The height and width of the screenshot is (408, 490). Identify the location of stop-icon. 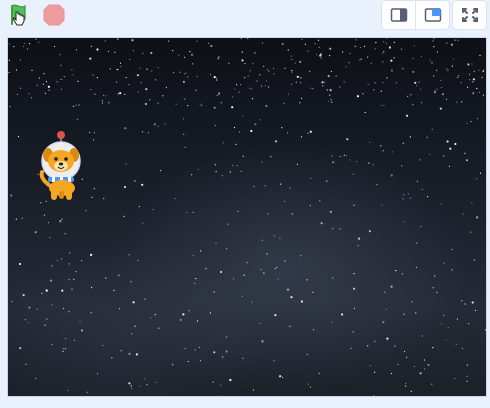
(54, 15).